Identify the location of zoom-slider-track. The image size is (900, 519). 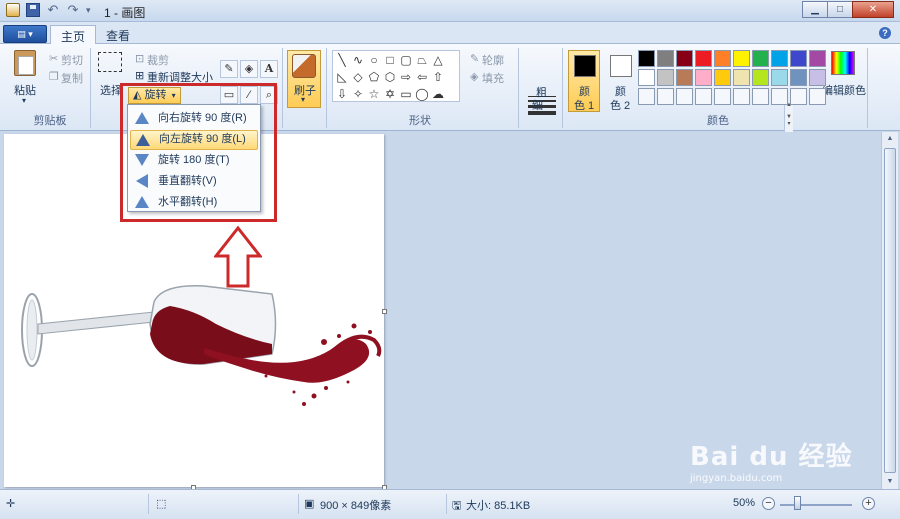
(816, 505).